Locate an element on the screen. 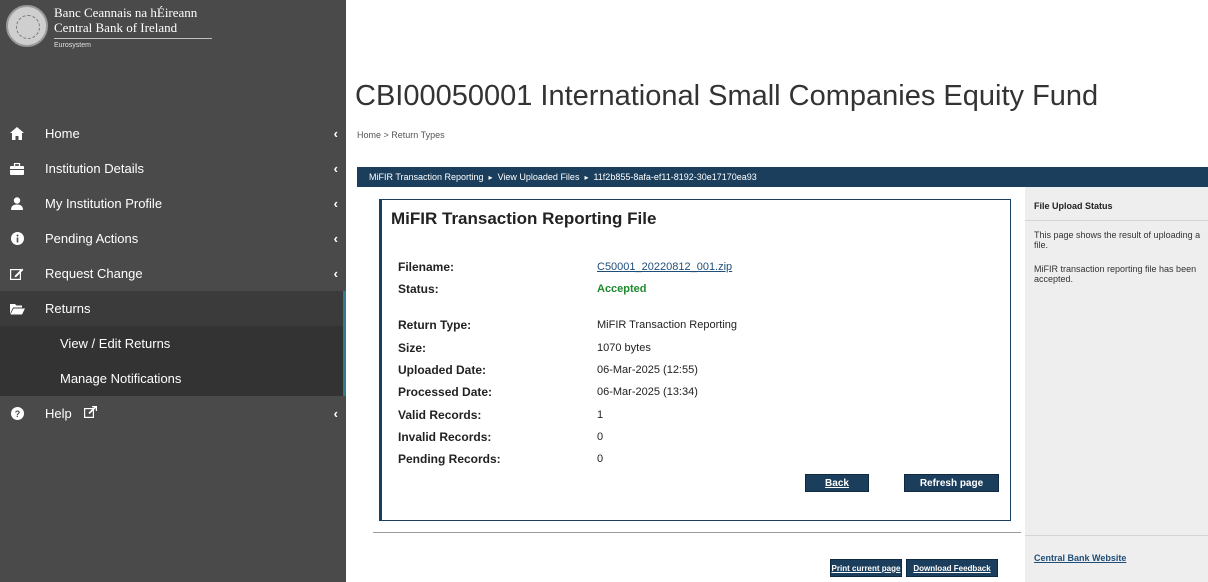 The width and height of the screenshot is (1208, 582). valid-records-value: 1 is located at coordinates (600, 415).